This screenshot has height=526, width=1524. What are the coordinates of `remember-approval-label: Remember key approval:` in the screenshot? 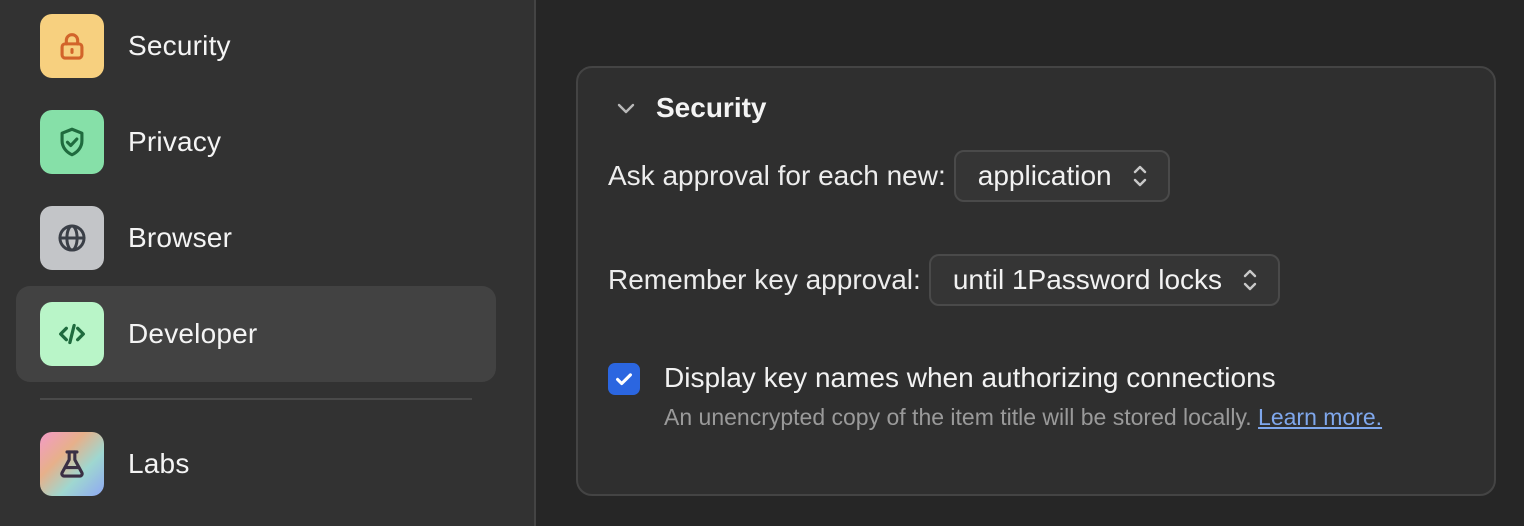 It's located at (764, 279).